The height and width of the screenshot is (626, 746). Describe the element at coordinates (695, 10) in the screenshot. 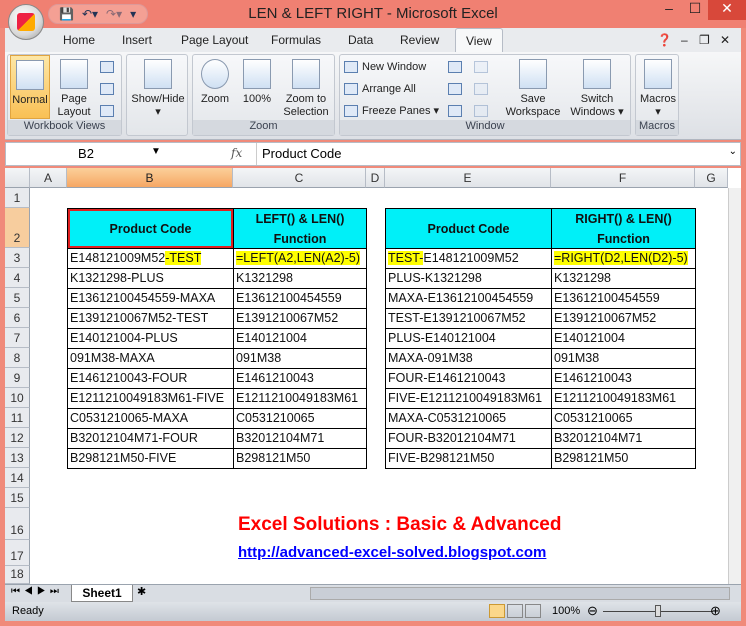

I see `maximize-button: ☐` at that location.